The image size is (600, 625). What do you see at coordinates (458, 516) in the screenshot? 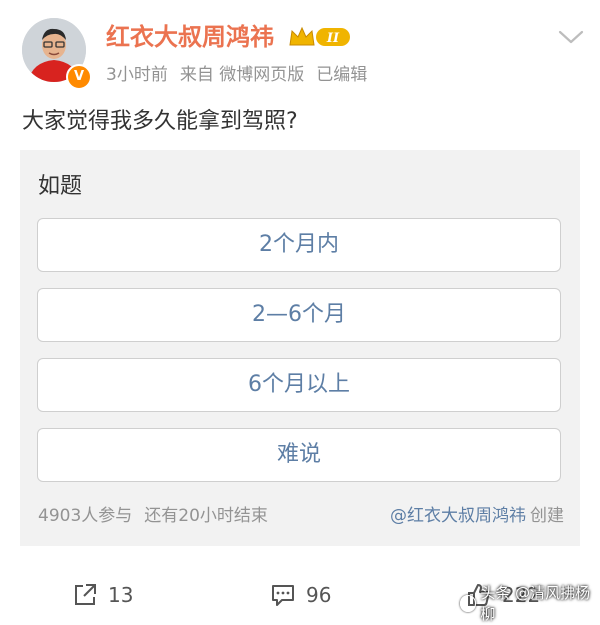
I see `creator-mention-link: @红衣大叔周鸿祎` at bounding box center [458, 516].